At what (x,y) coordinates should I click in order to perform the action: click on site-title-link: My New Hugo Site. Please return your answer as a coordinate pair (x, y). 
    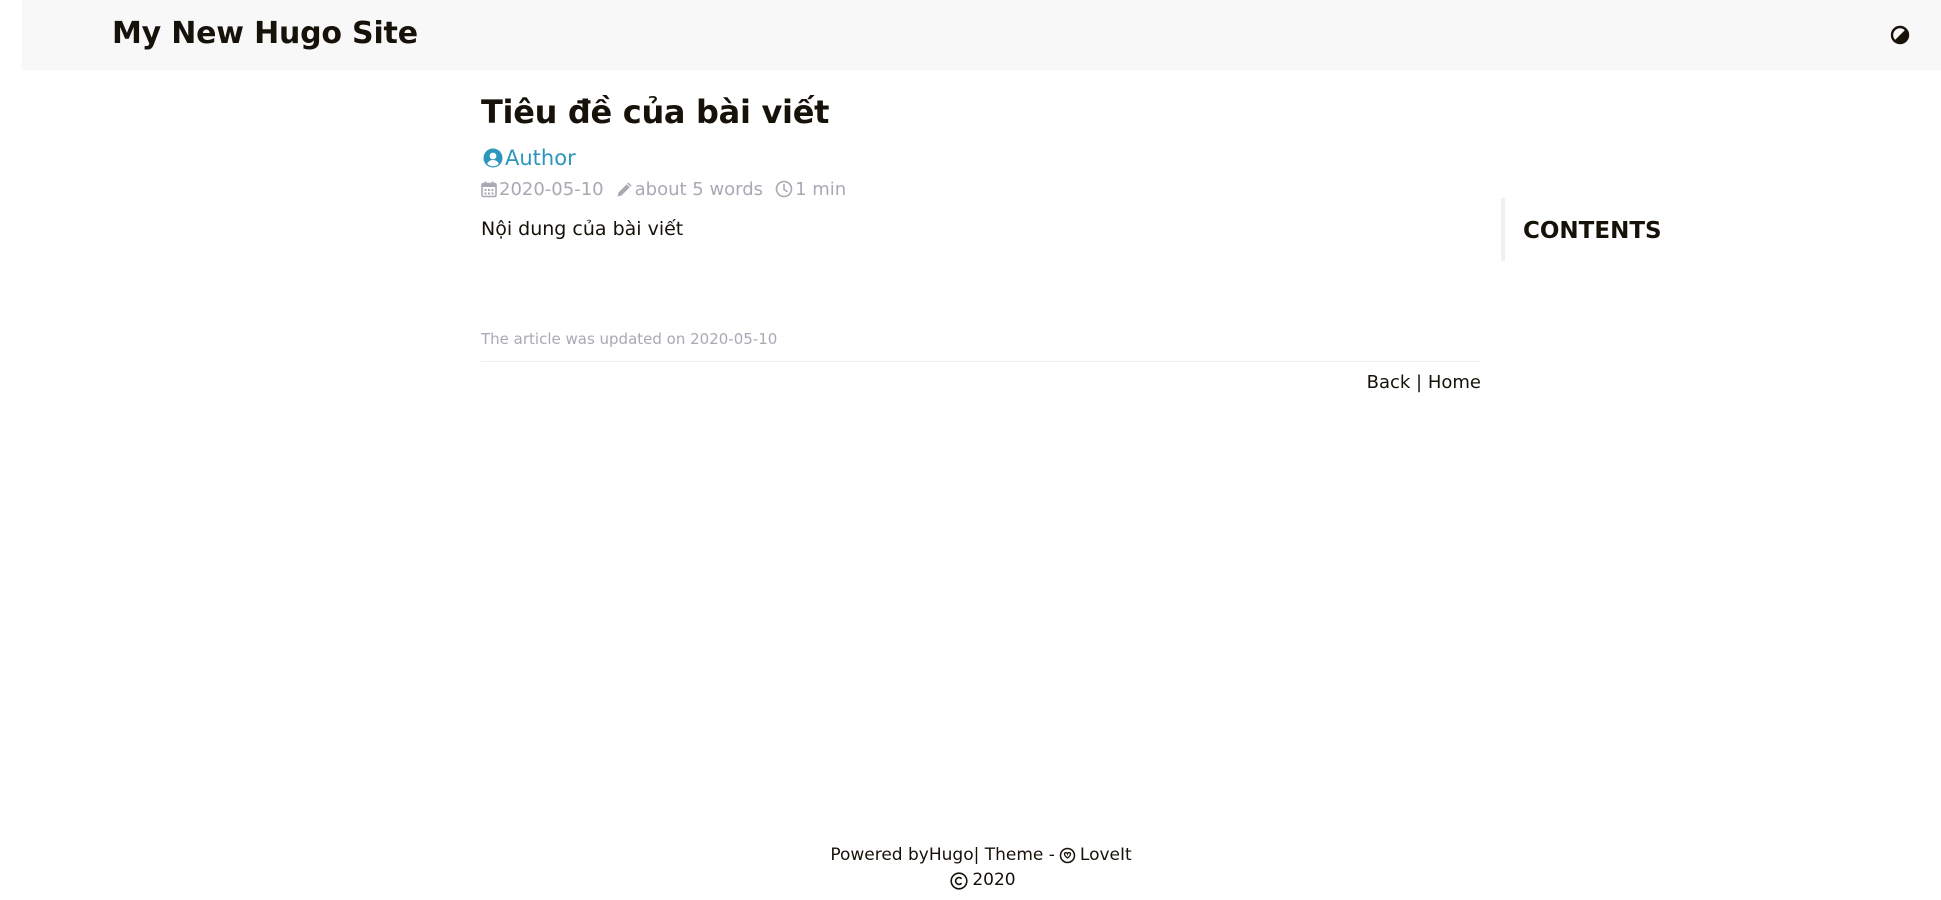
    Looking at the image, I should click on (265, 33).